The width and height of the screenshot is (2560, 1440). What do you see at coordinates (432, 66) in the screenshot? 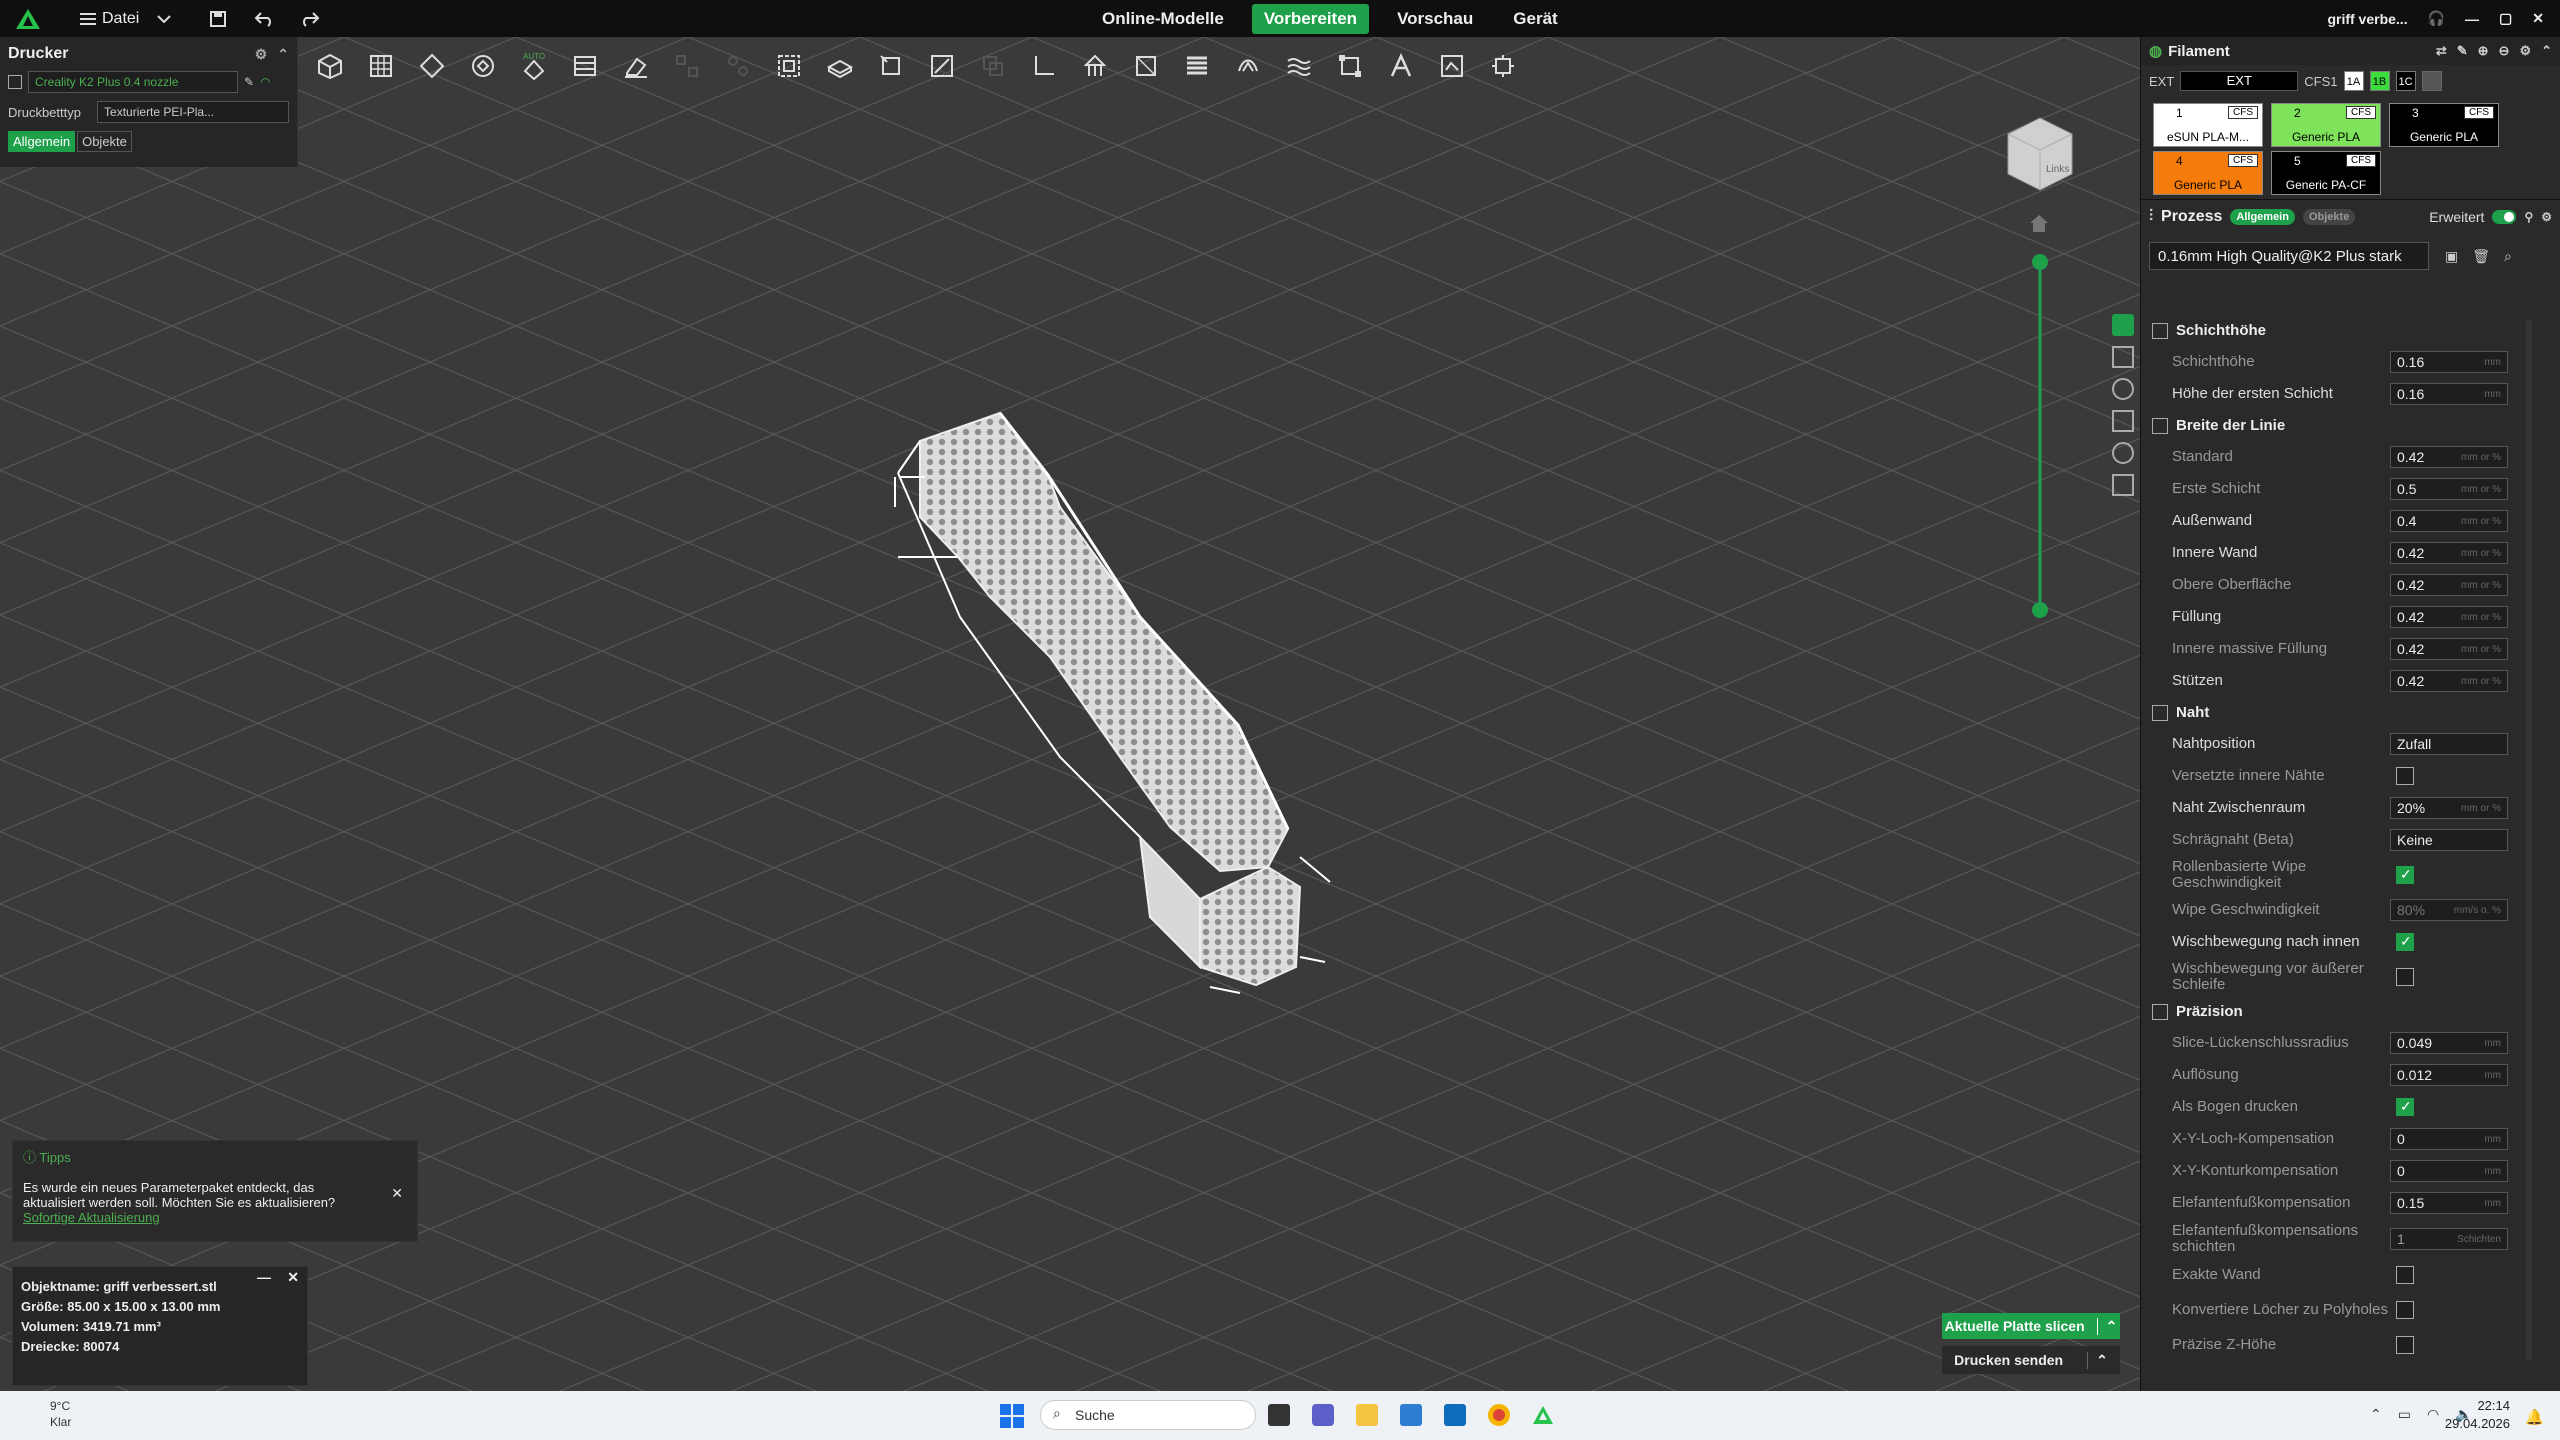
I see `arrange-icon` at bounding box center [432, 66].